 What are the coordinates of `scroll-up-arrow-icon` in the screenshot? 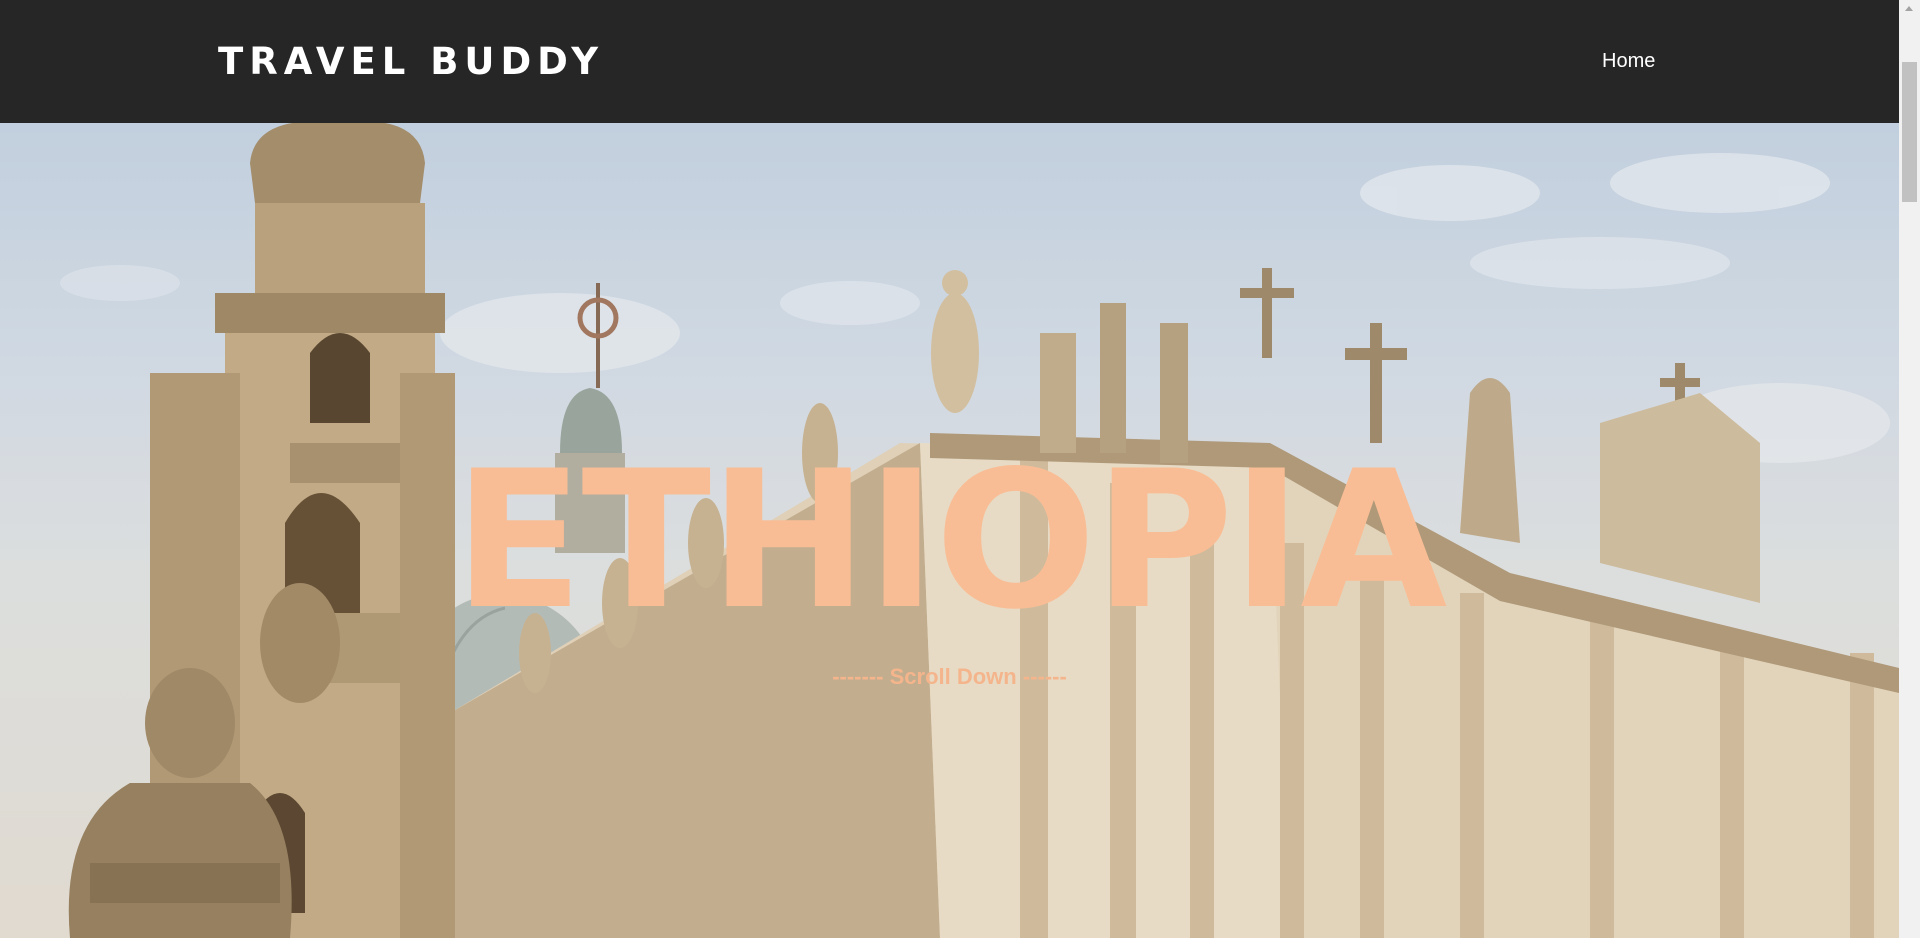 It's located at (1909, 8).